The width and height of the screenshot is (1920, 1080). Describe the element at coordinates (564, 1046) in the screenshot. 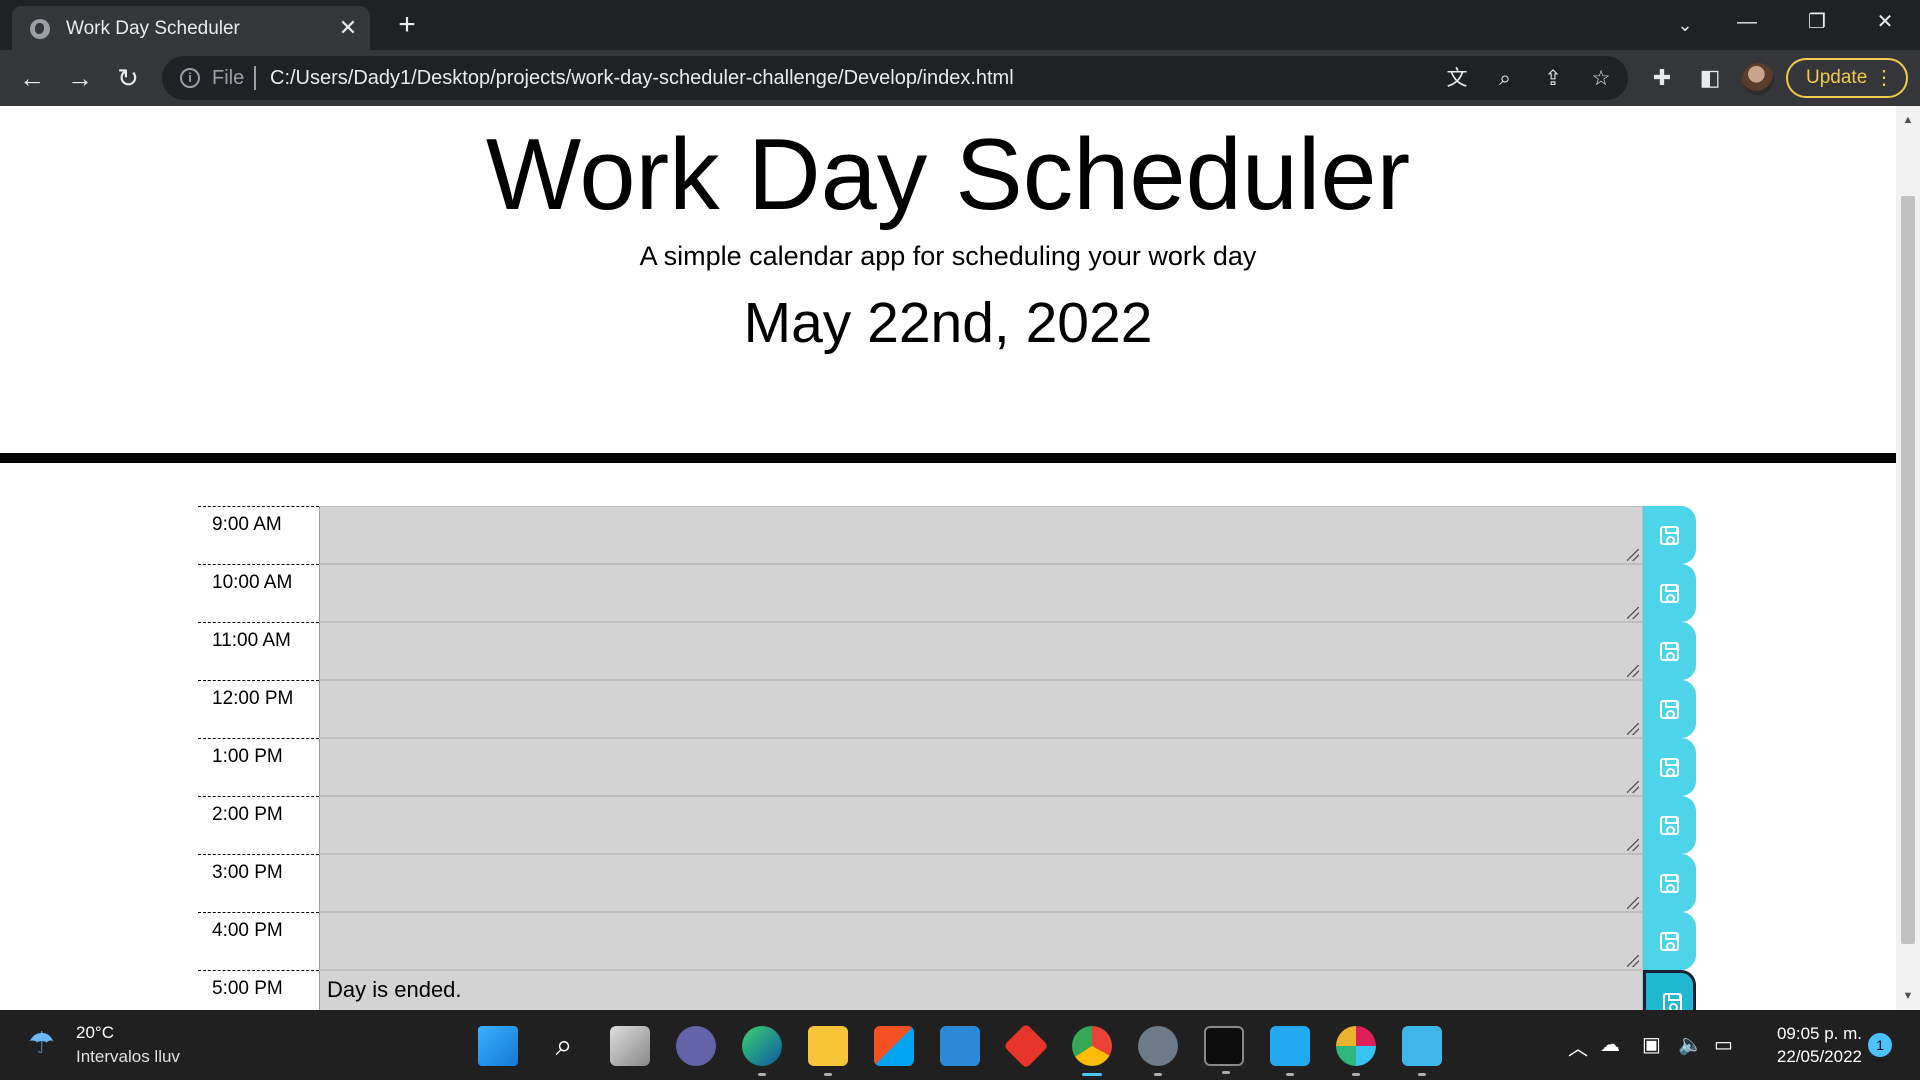

I see `search-icon: ⌕` at that location.